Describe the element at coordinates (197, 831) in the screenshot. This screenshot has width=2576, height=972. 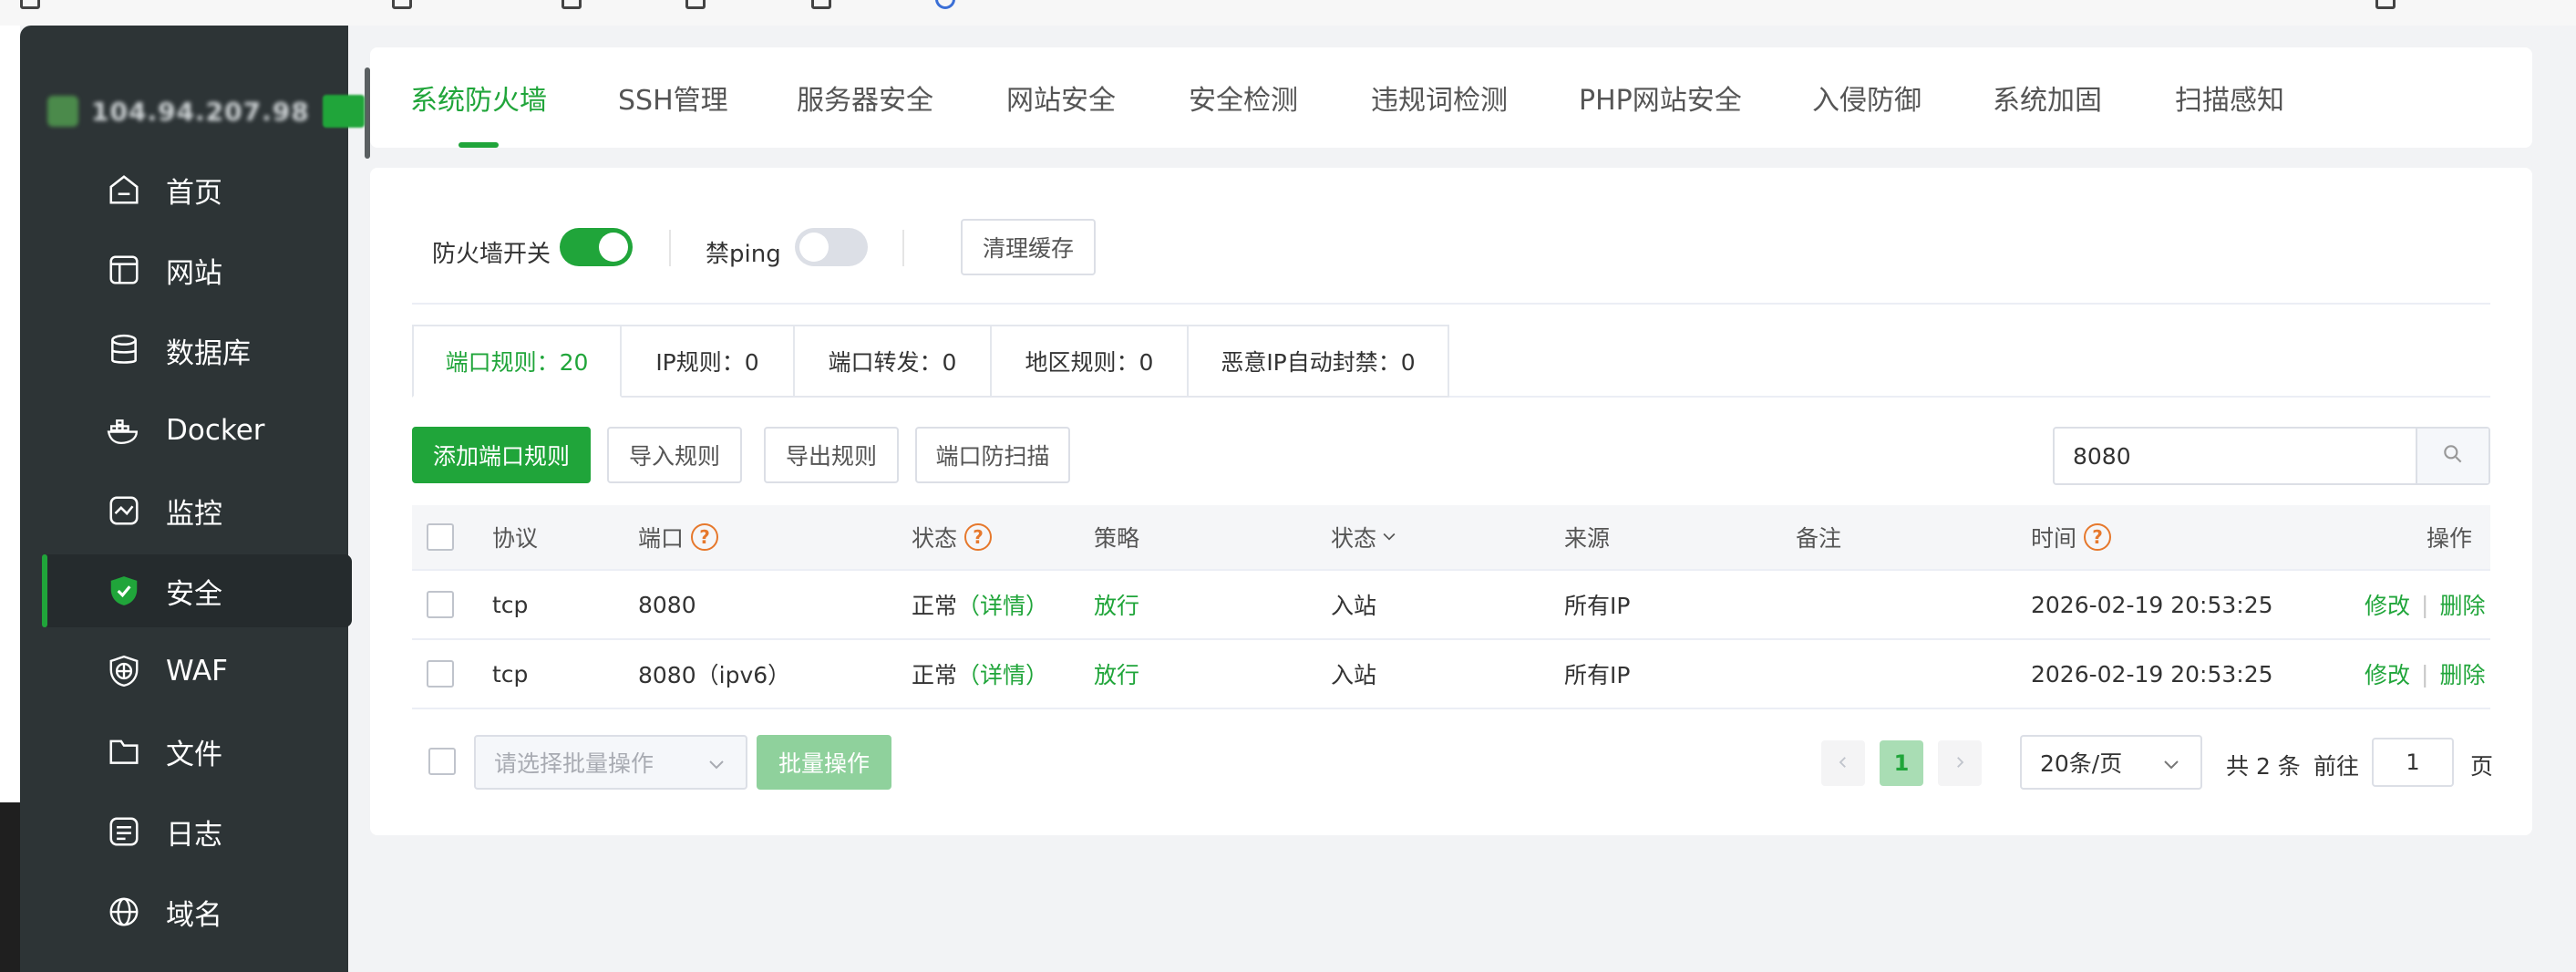
I see `sidebar-item-logs: 日志` at that location.